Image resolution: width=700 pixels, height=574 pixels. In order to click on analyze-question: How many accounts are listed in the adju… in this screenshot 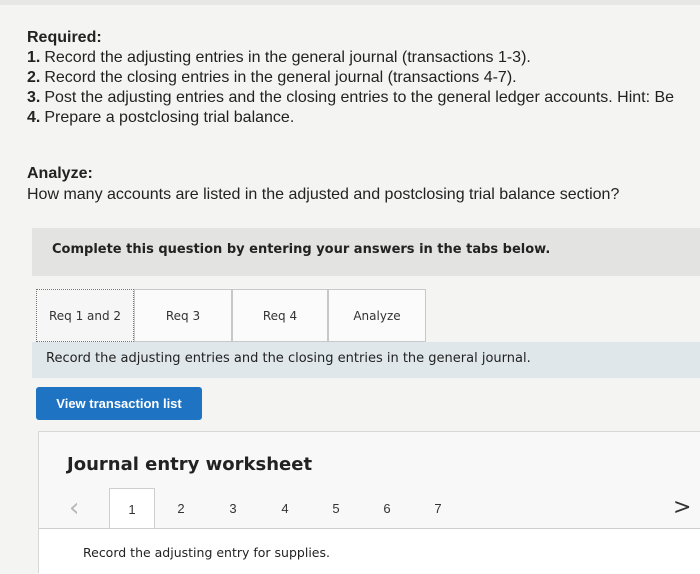, I will do `click(323, 194)`.